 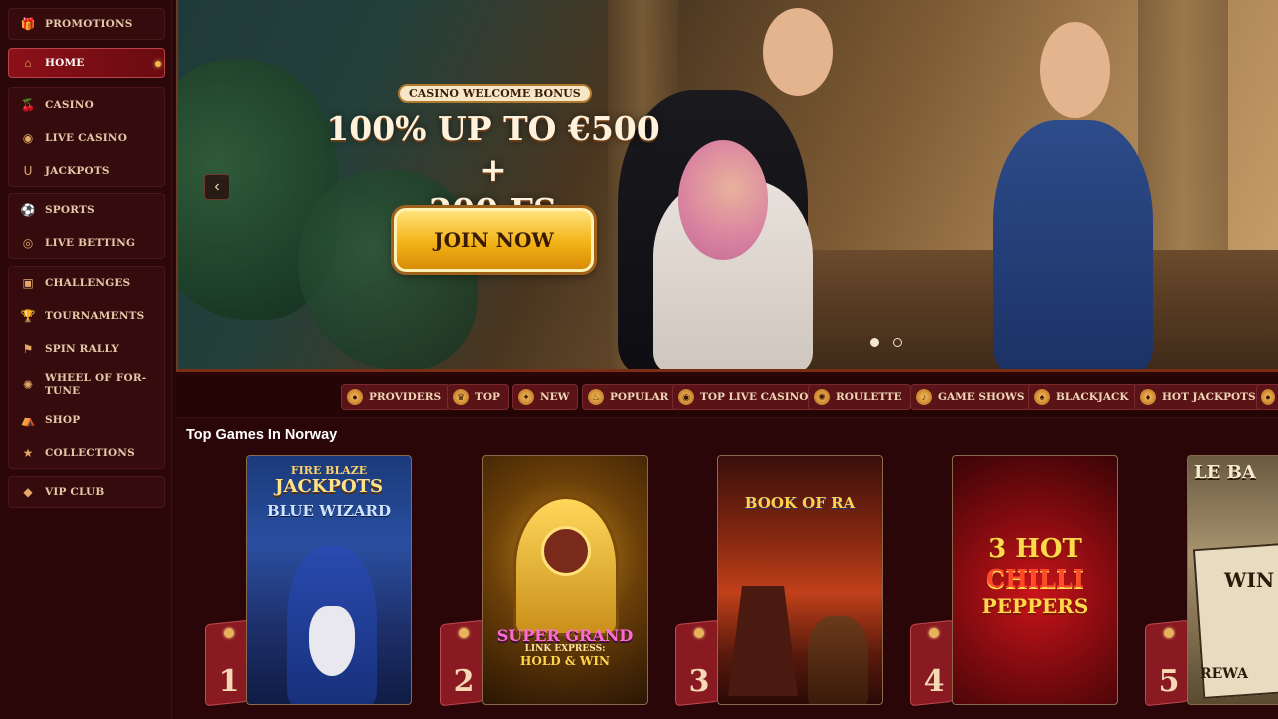 I want to click on slide-indicators, so click(x=886, y=342).